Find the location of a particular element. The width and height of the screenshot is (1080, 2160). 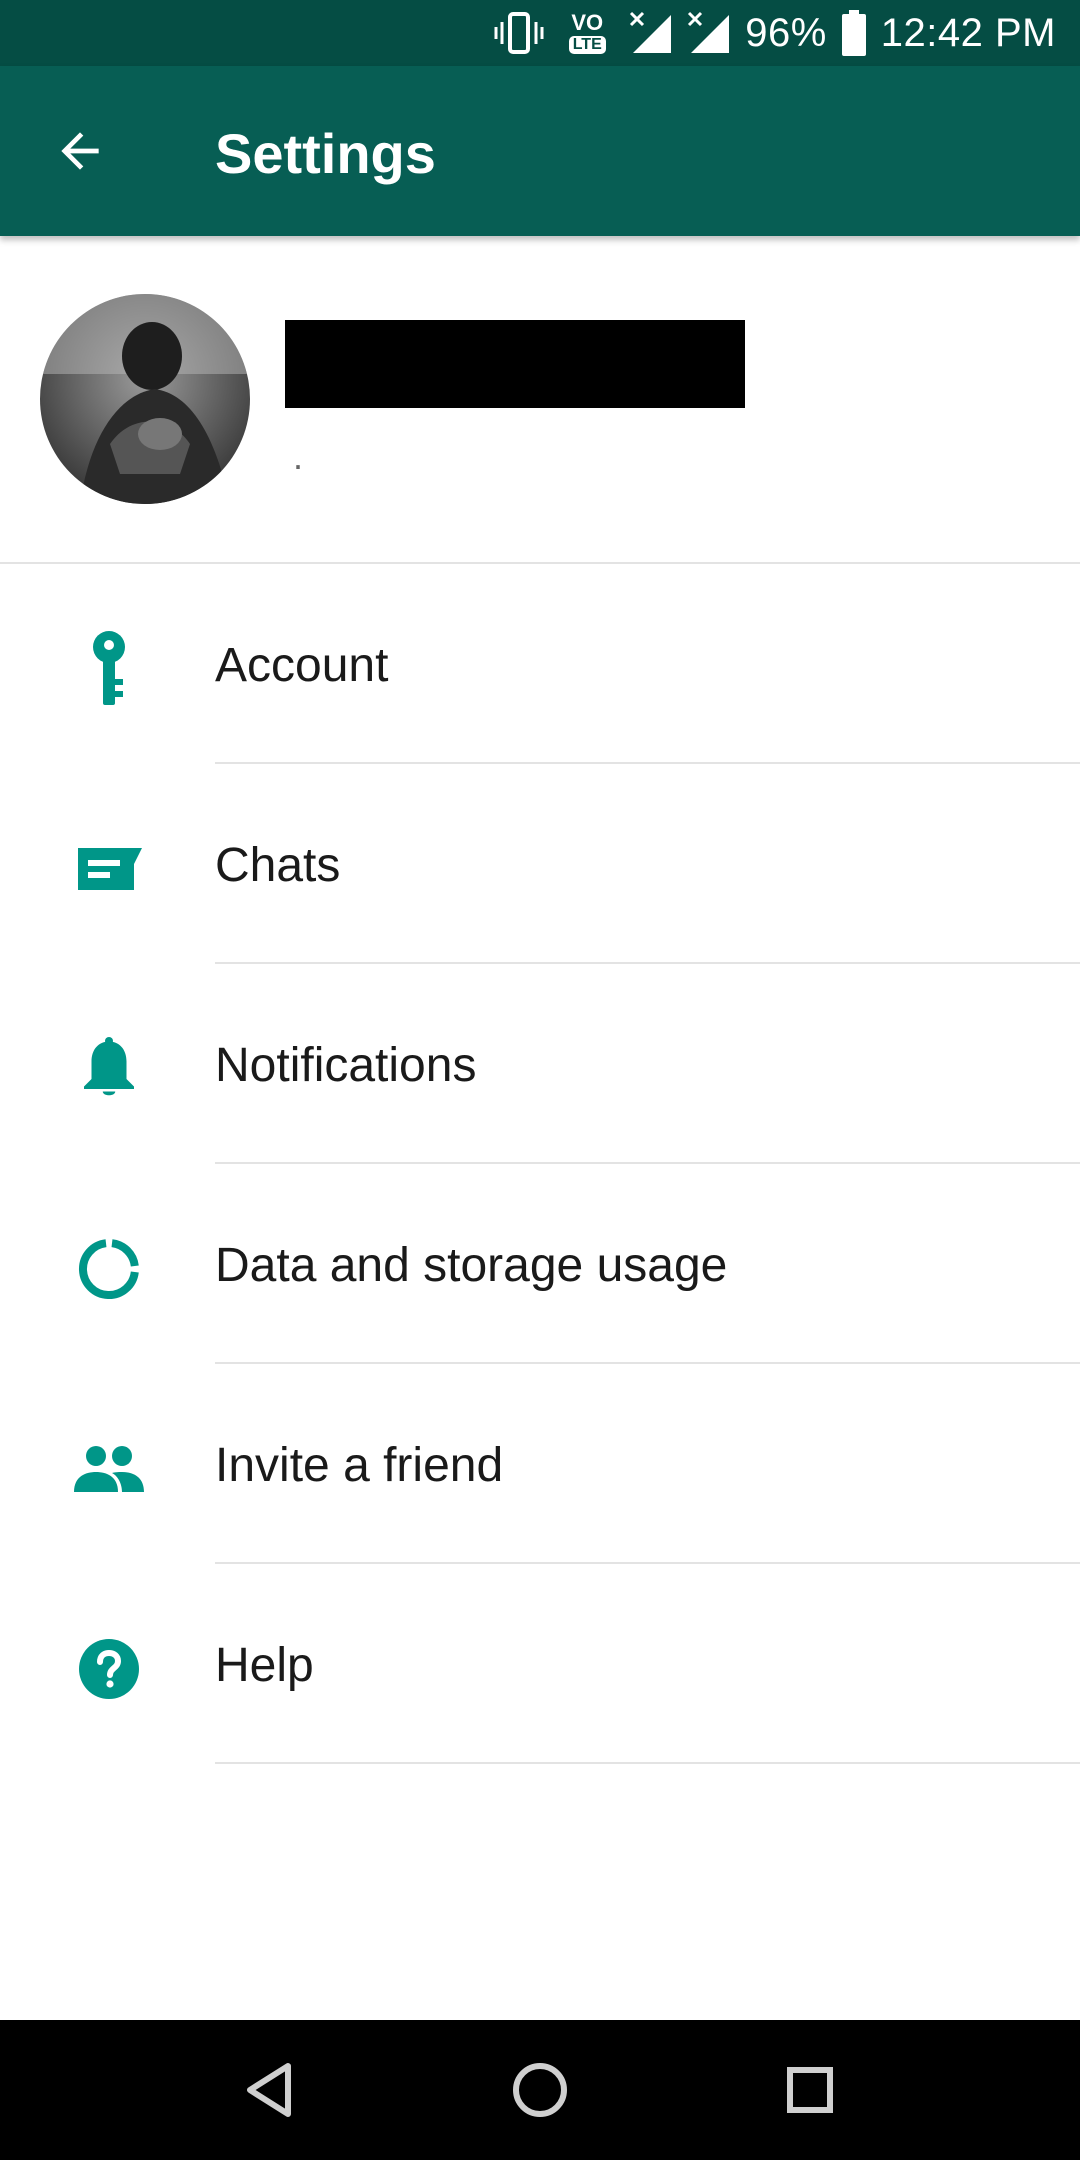

battery-icon is located at coordinates (854, 33).